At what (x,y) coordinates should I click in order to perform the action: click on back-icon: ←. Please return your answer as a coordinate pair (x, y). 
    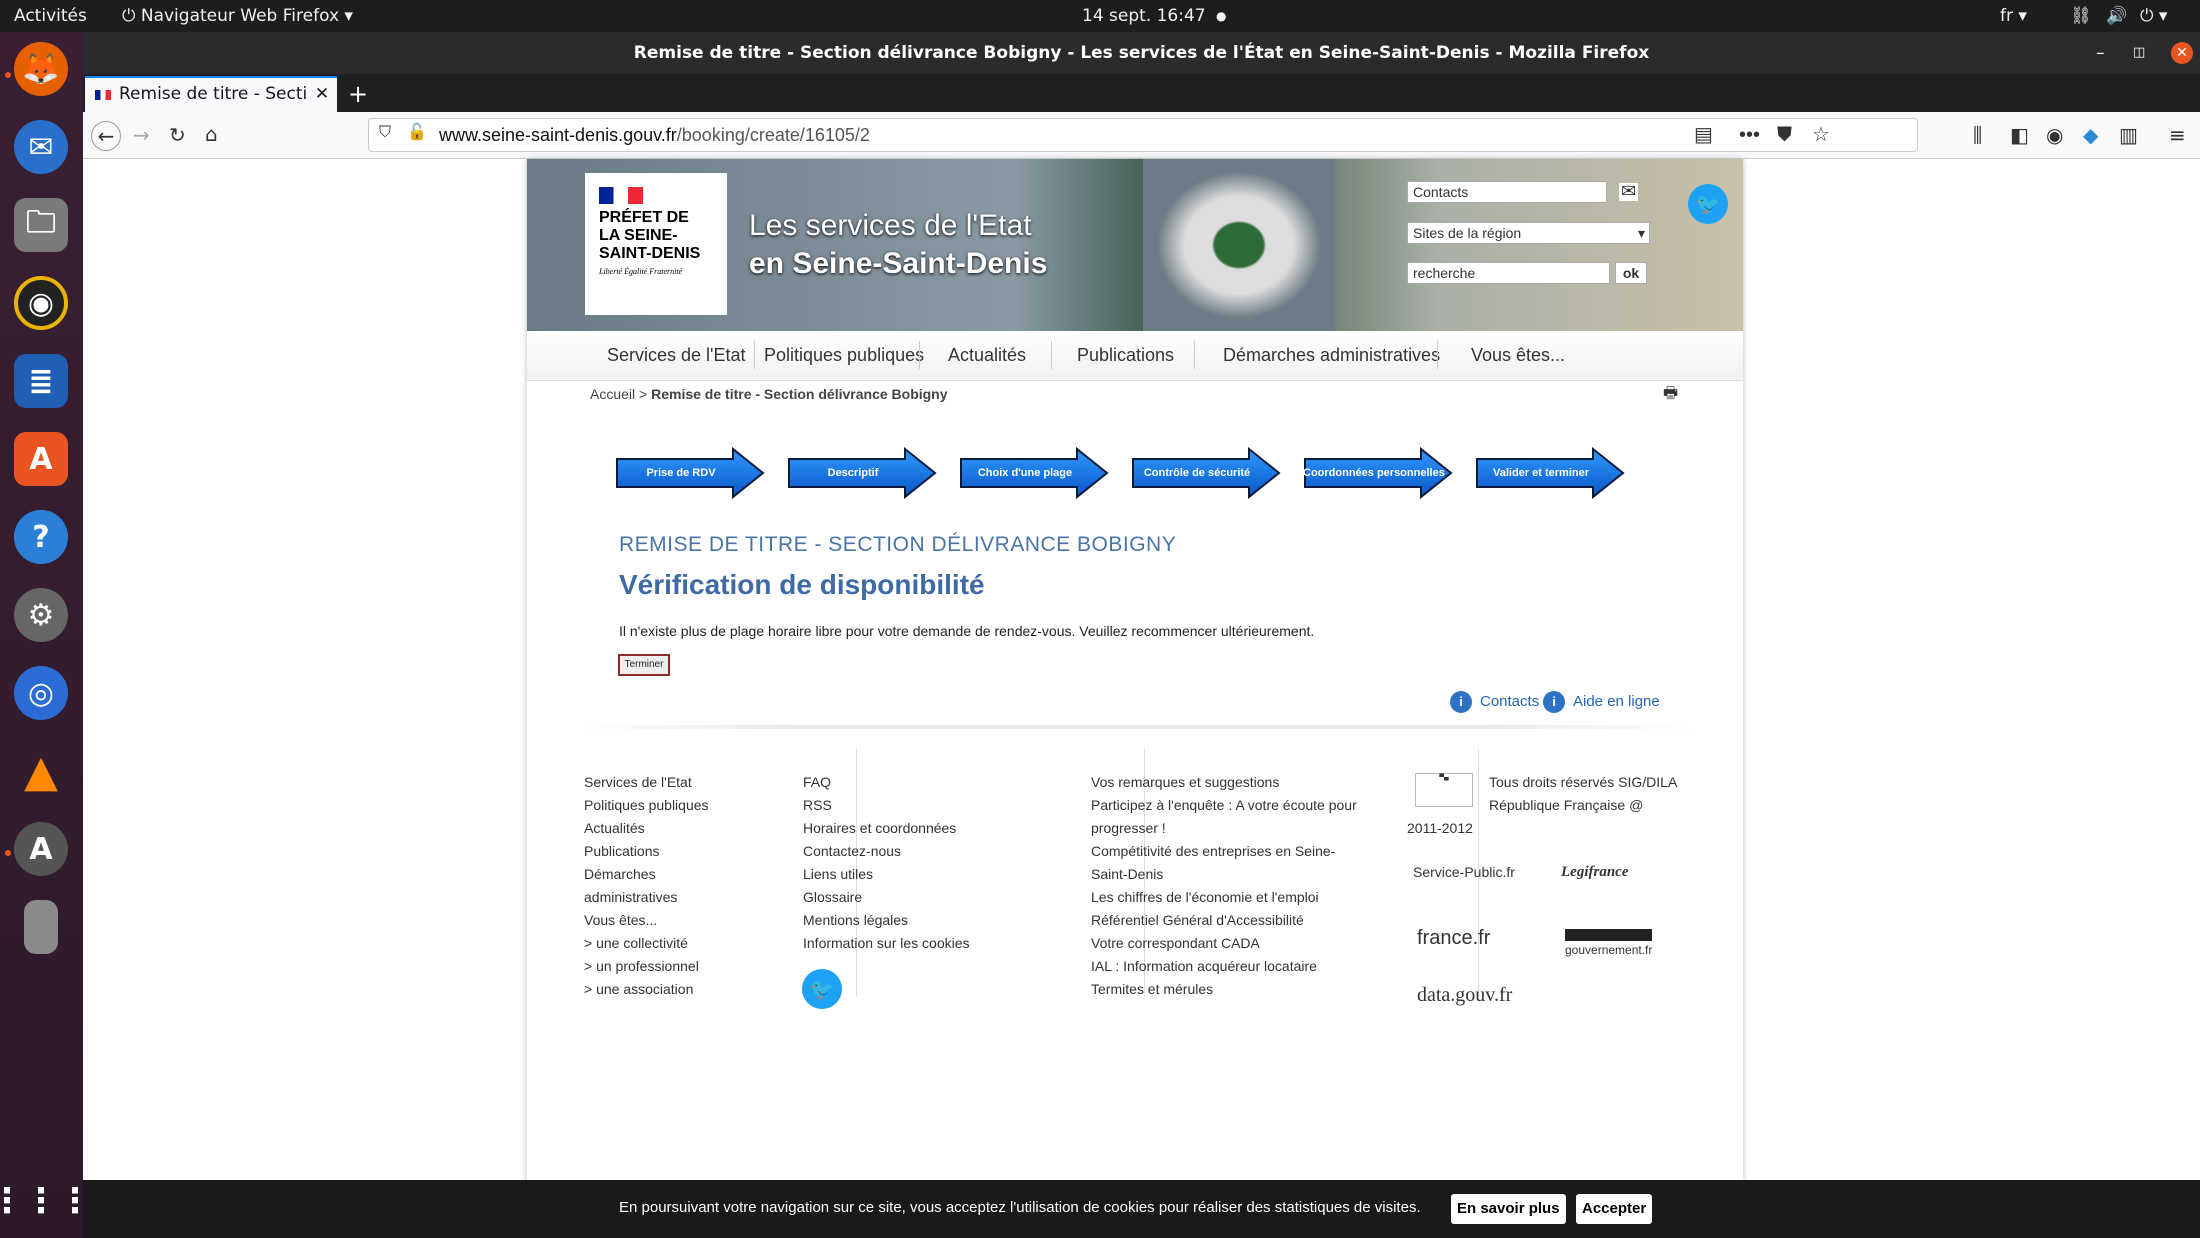
    Looking at the image, I should click on (106, 136).